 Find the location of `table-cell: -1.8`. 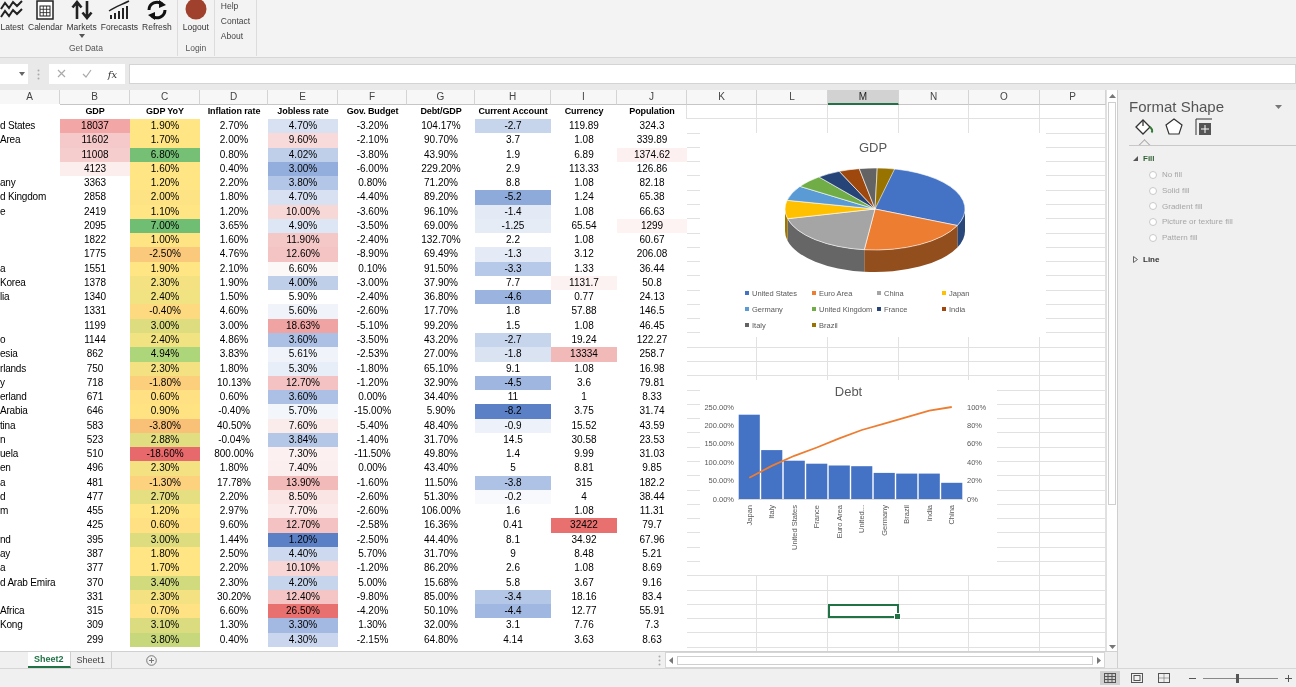

table-cell: -1.8 is located at coordinates (513, 354).